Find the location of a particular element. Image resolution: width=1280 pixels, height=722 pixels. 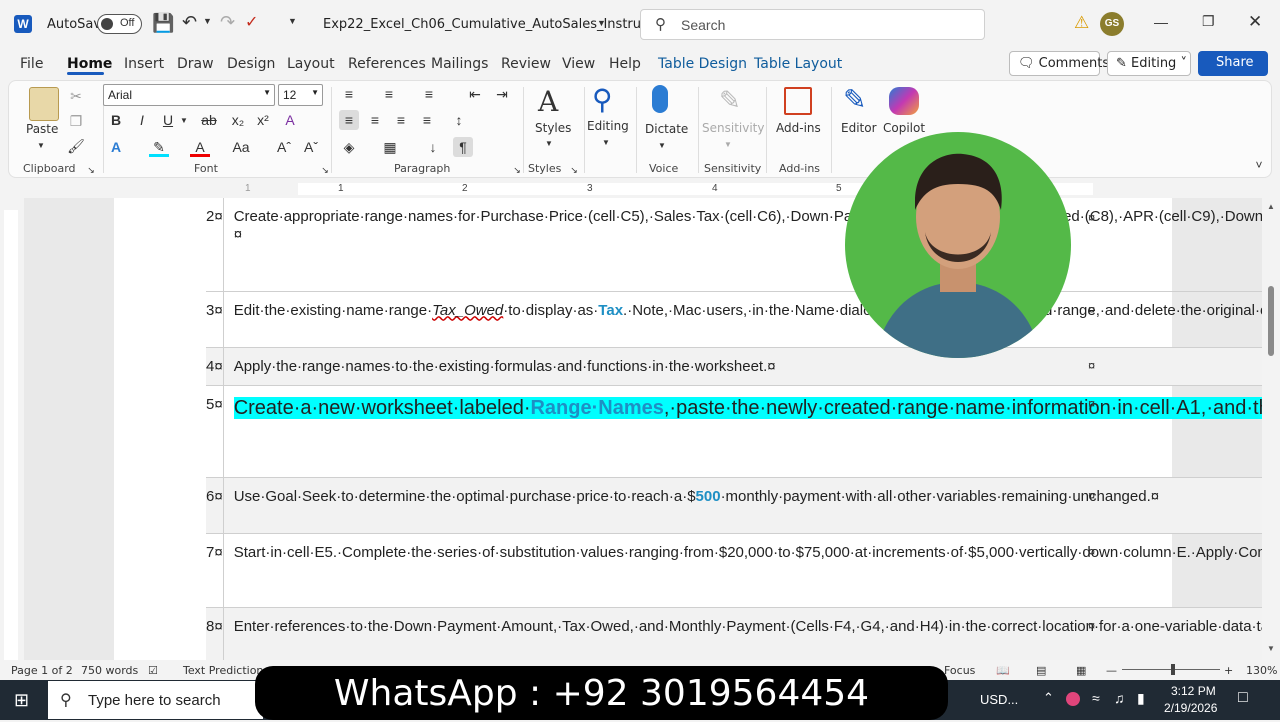

comments-button: 🗨 Comments is located at coordinates (1059, 63).